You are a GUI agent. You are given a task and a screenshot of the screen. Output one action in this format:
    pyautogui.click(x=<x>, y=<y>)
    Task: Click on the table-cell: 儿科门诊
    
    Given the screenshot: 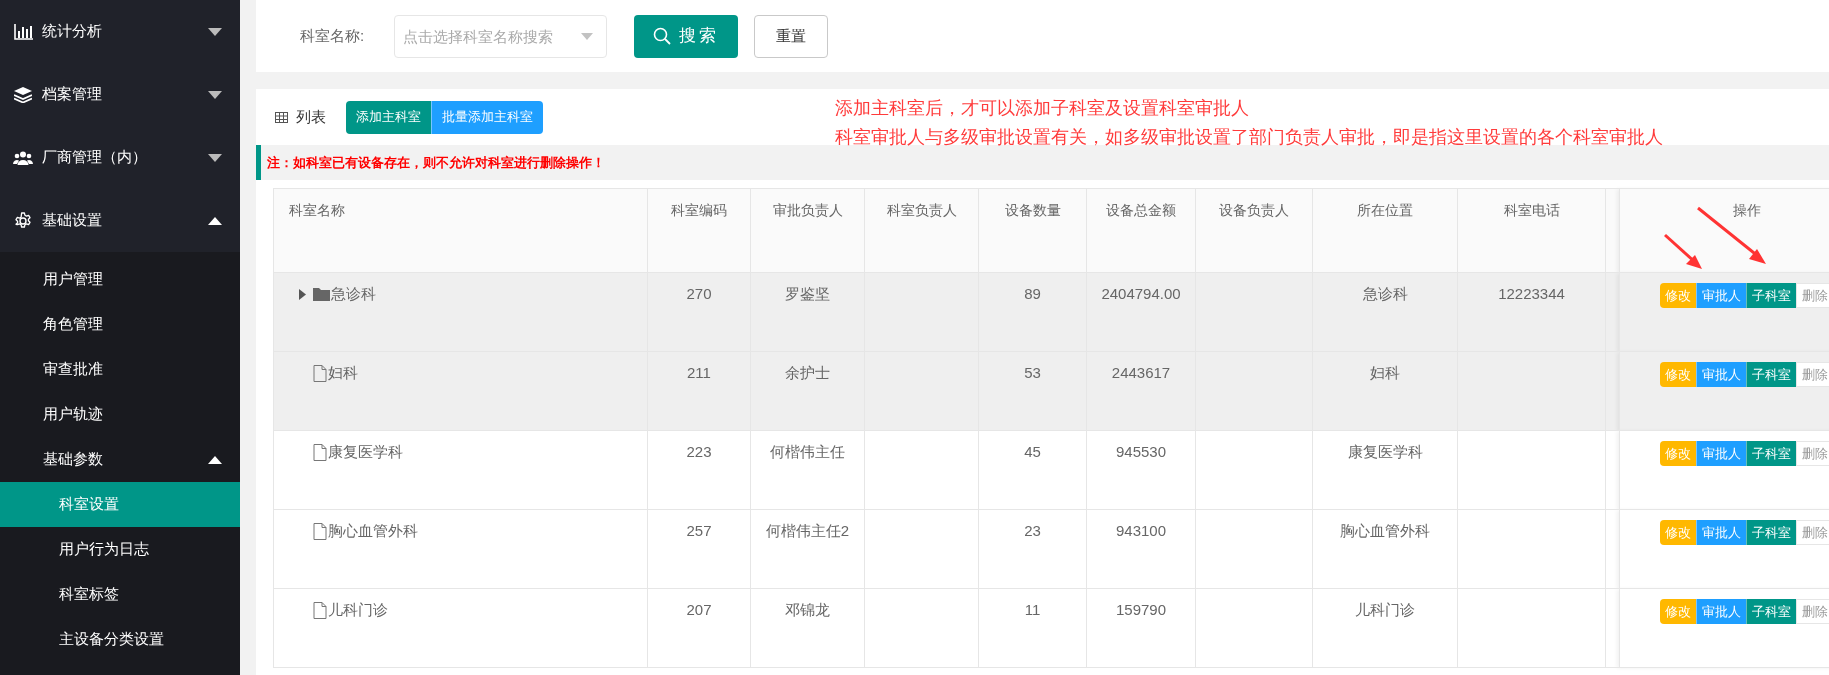 What is the action you would take?
    pyautogui.click(x=1385, y=609)
    